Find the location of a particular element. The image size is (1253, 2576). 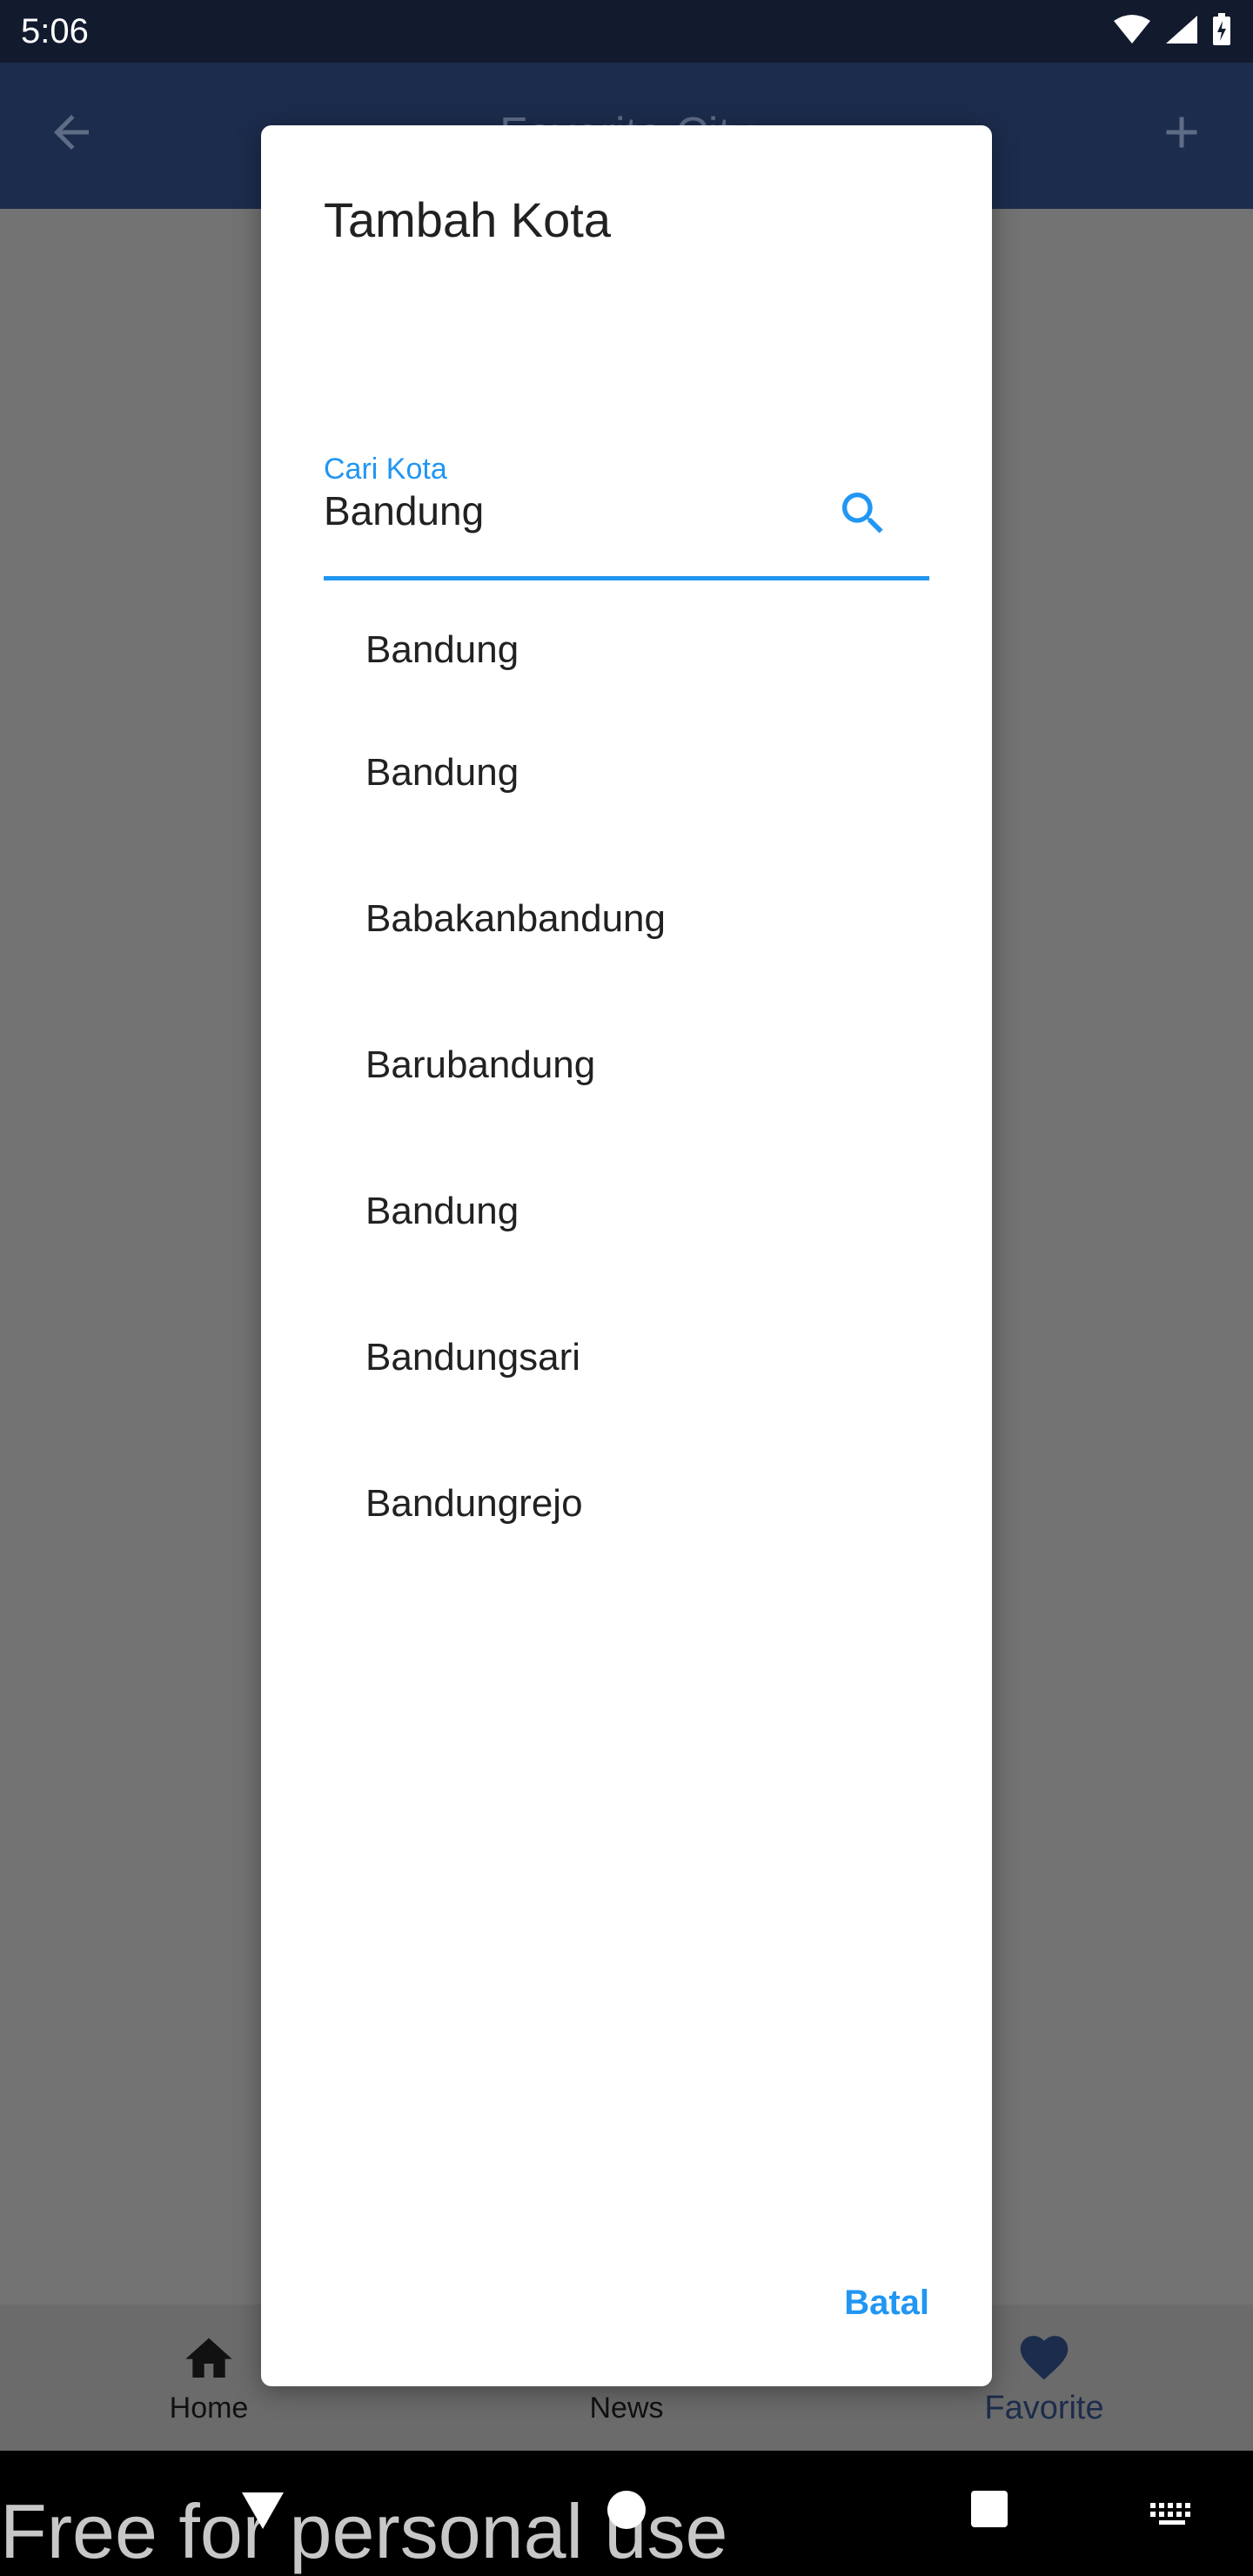

add-icon is located at coordinates (1182, 132).